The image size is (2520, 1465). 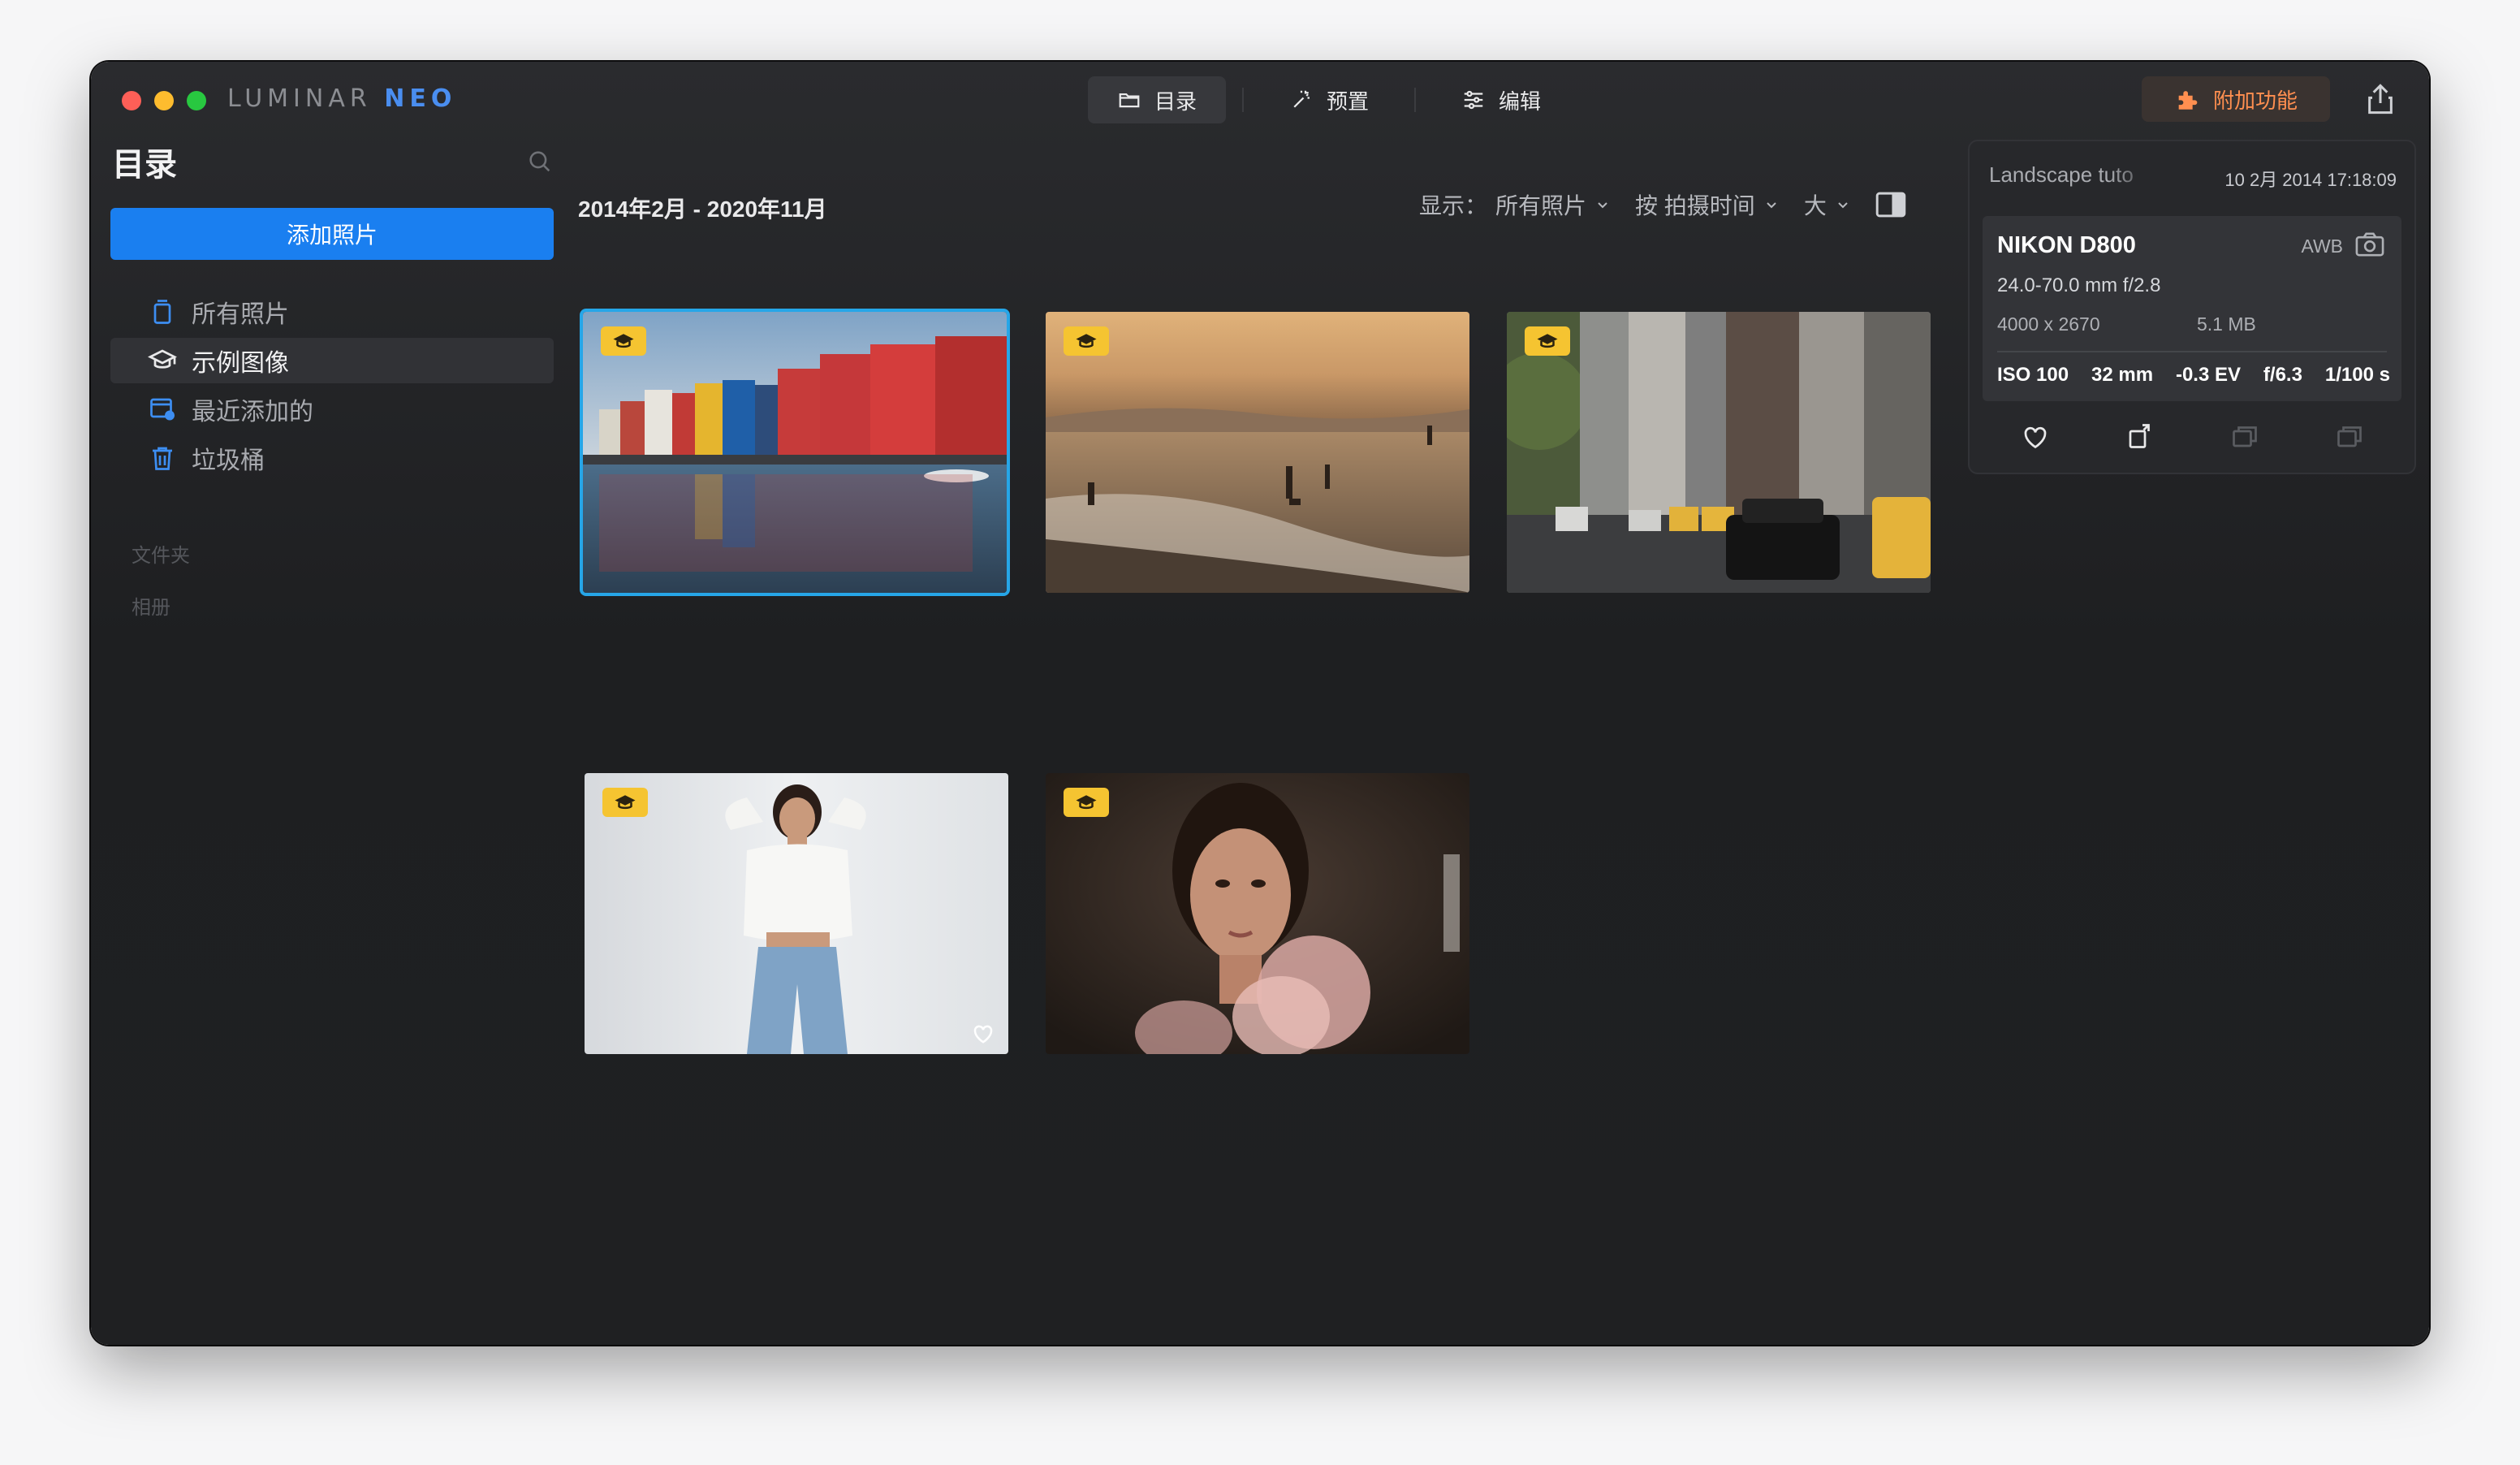 What do you see at coordinates (196, 100) in the screenshot?
I see `zoom-window-button` at bounding box center [196, 100].